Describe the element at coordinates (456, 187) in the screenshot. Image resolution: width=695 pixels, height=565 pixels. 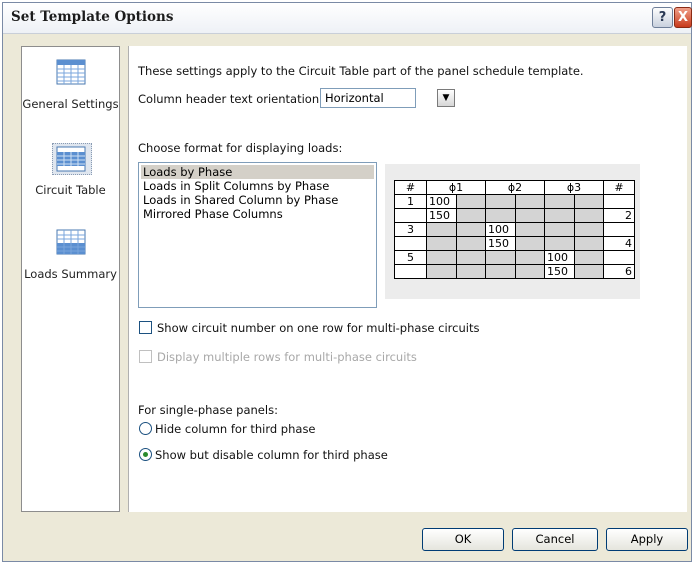
I see `header-cell: ϕ1` at that location.